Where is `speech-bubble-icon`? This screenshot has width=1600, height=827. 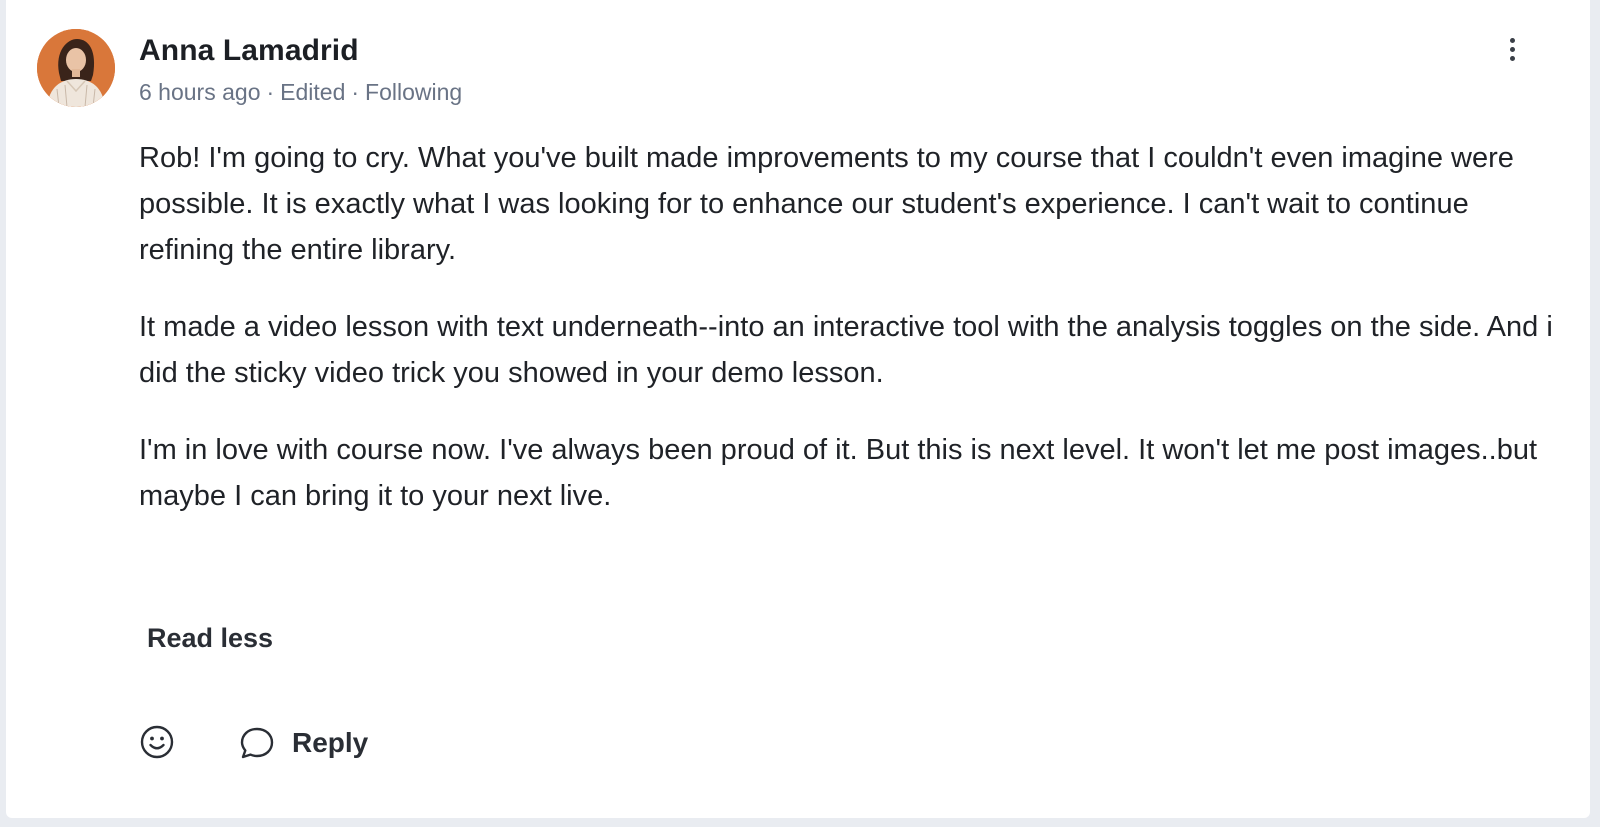 speech-bubble-icon is located at coordinates (257, 743).